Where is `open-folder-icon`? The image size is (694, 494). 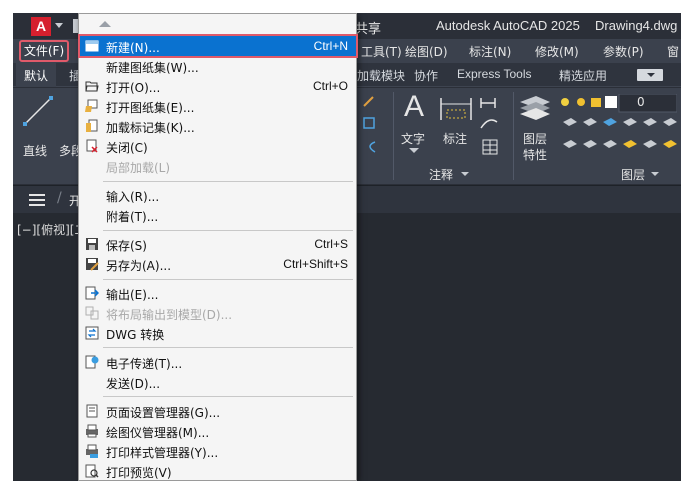
open-folder-icon is located at coordinates (92, 86).